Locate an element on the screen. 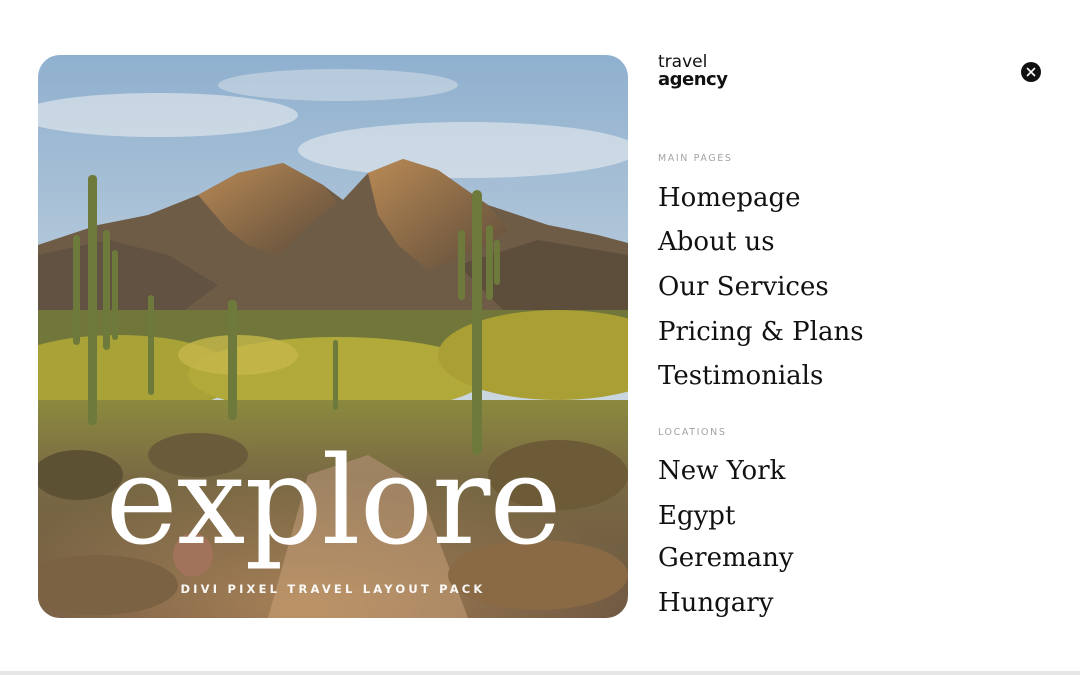 Image resolution: width=1080 pixels, height=675 pixels. menu-item-our-services: Our Services is located at coordinates (743, 287).